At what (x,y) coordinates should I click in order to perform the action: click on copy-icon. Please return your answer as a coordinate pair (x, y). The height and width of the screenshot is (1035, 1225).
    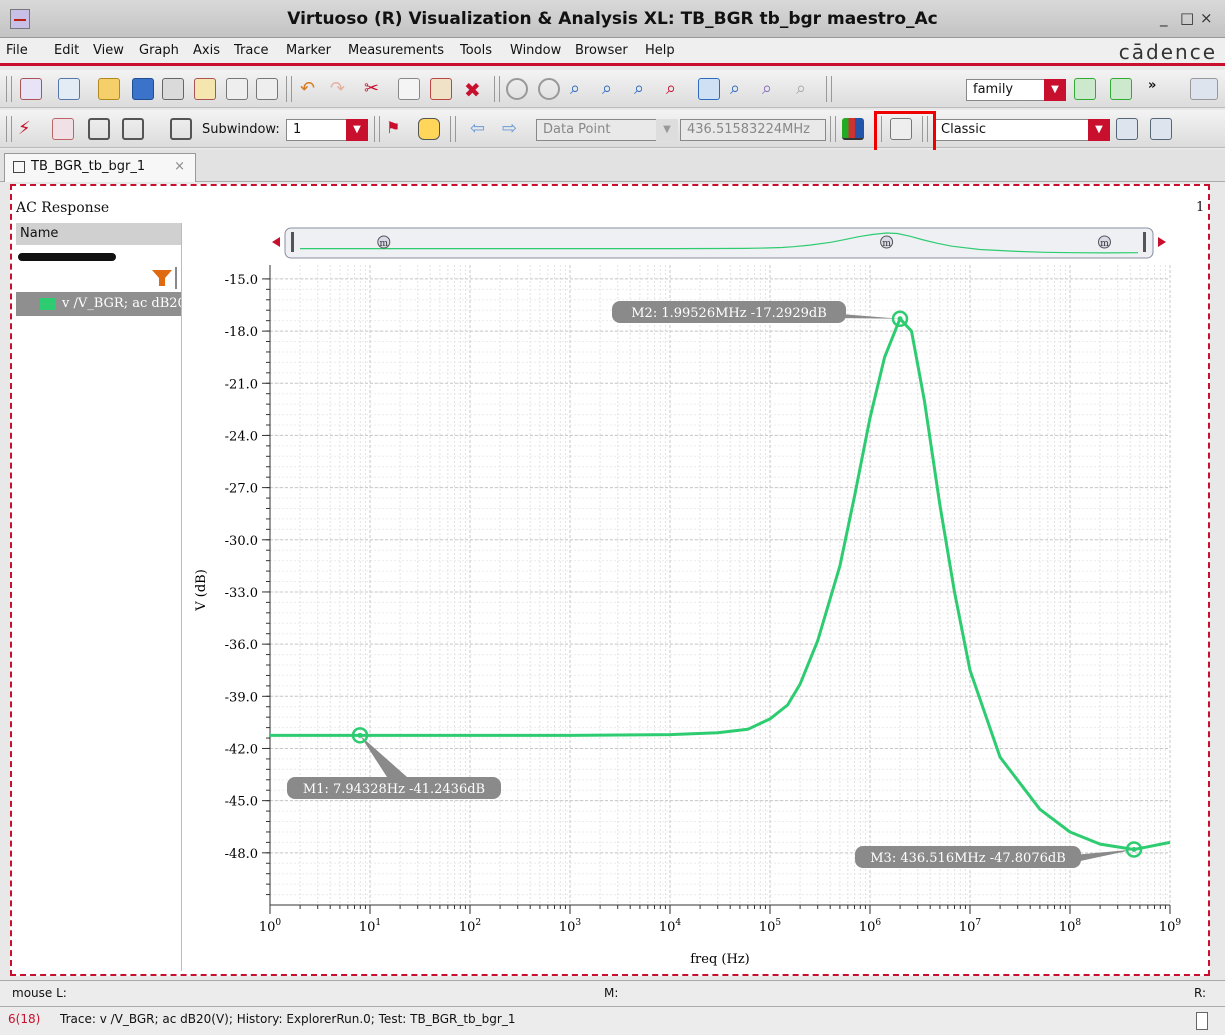
    Looking at the image, I should click on (409, 89).